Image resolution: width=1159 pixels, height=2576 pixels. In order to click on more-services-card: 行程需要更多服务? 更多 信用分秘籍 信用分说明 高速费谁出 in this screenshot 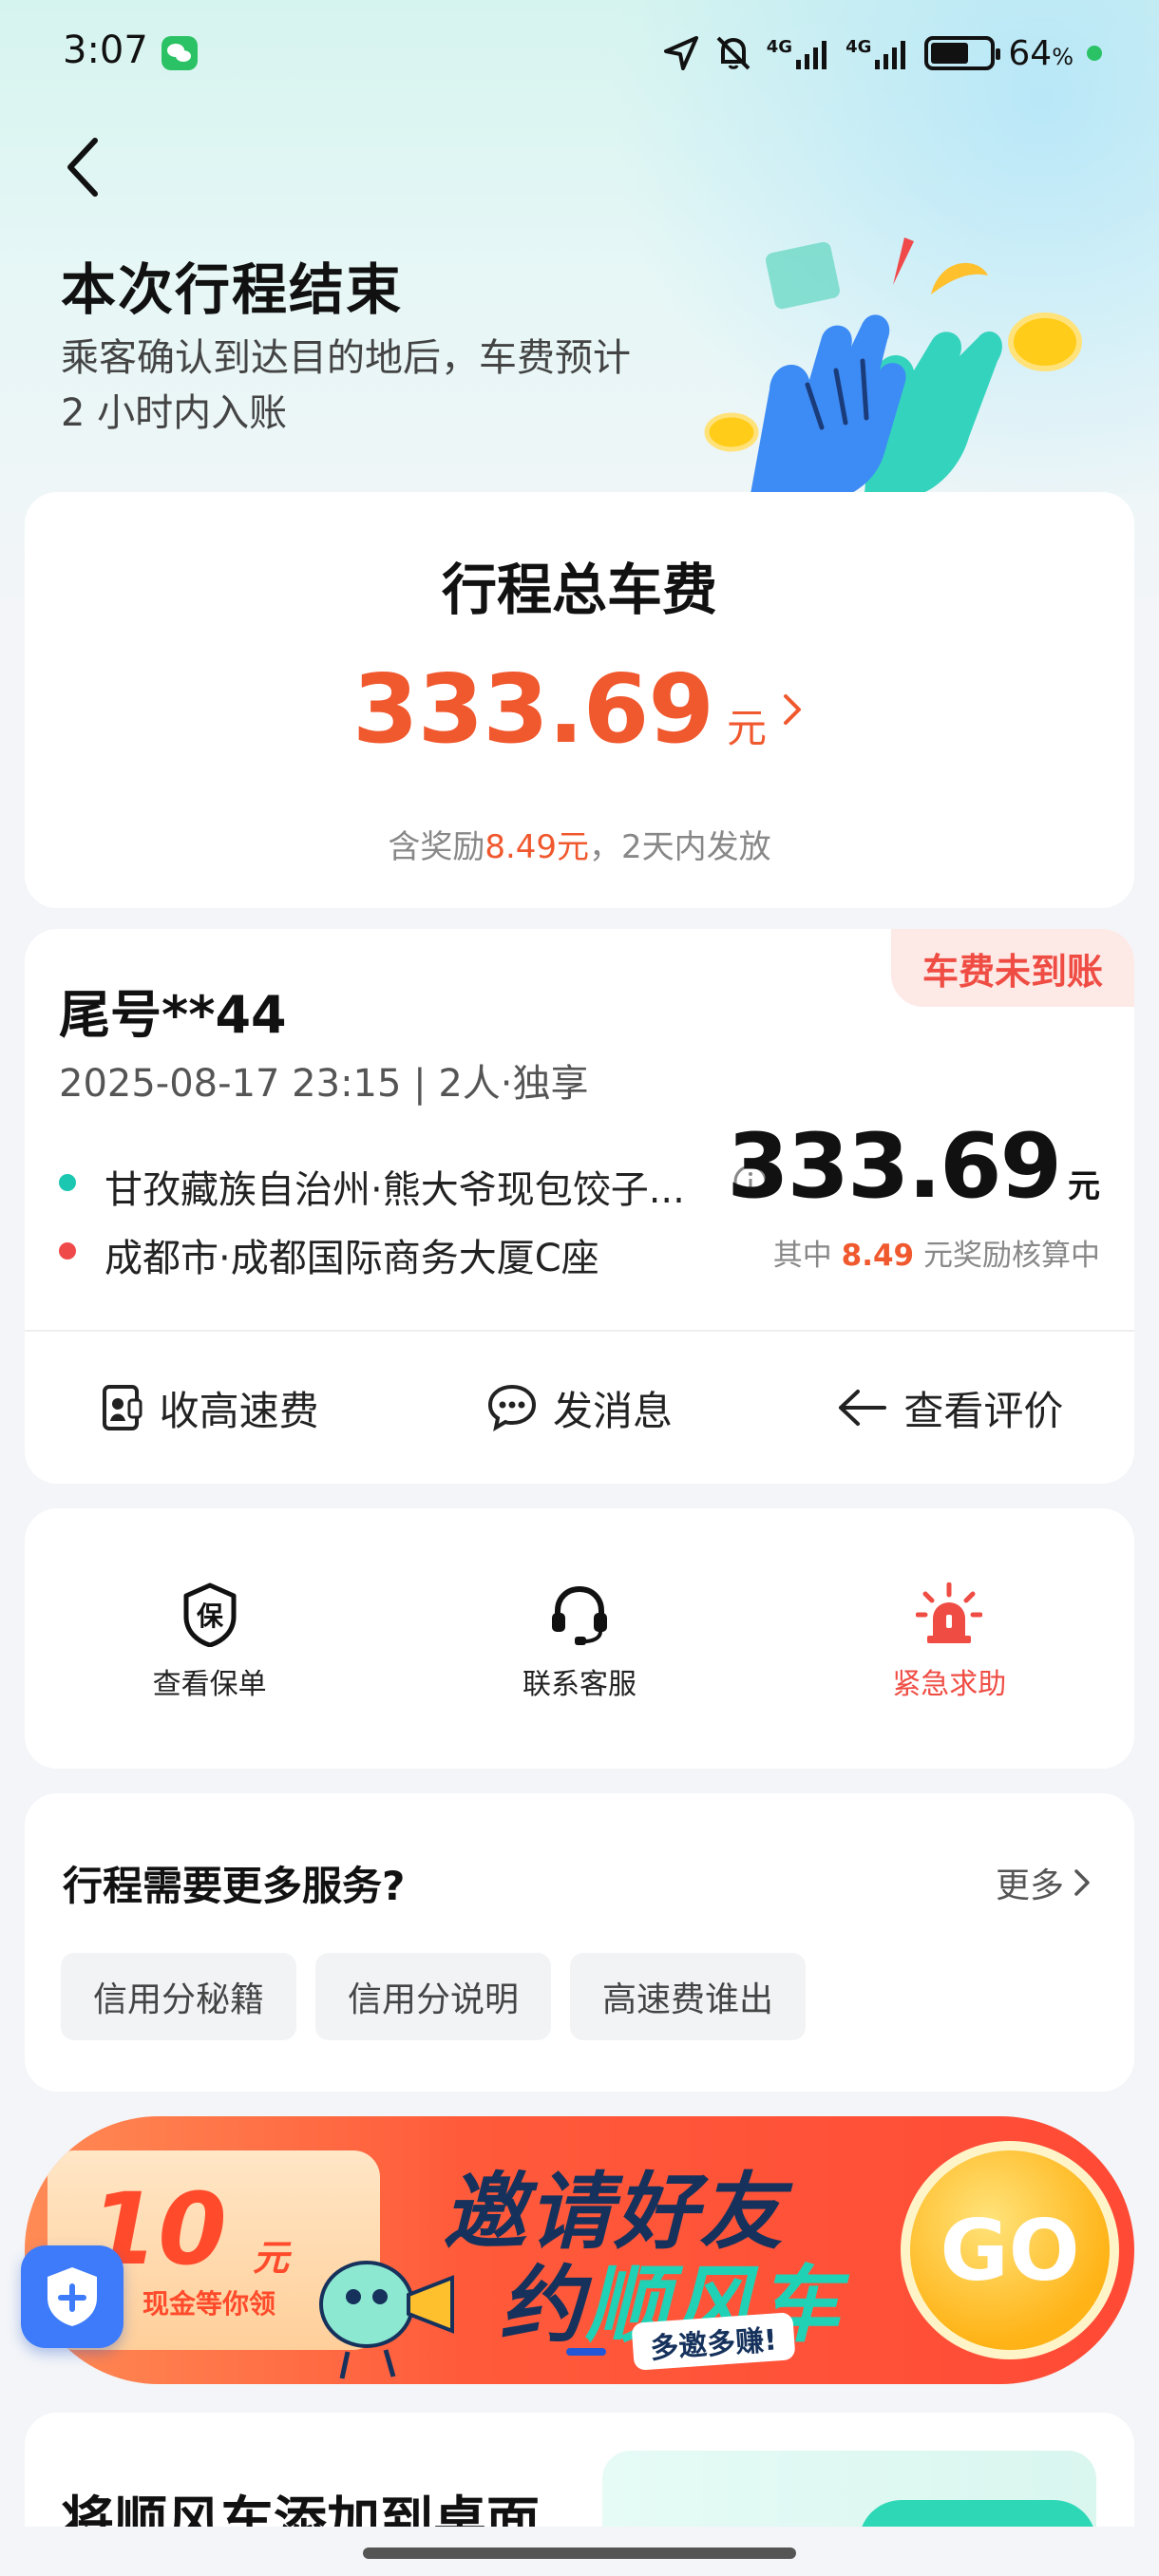, I will do `click(579, 1942)`.